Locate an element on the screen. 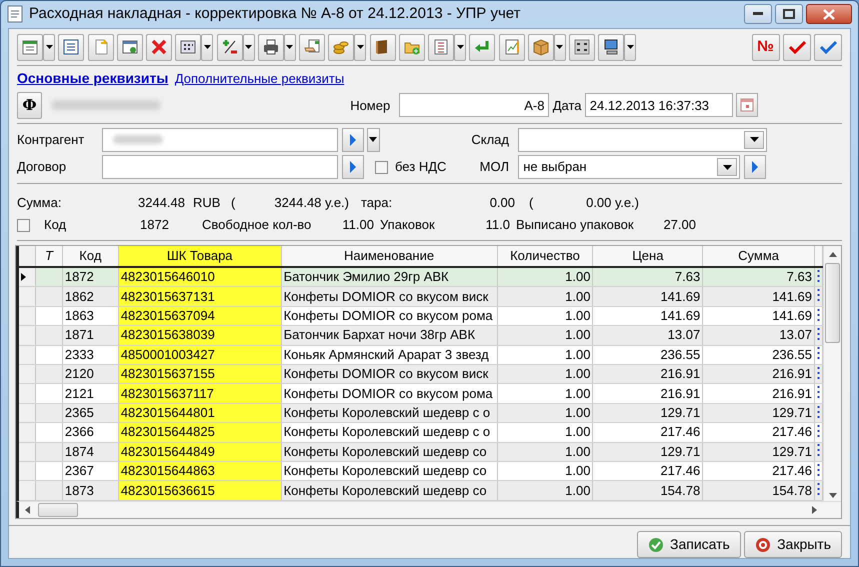  tab: Основные реквизиты is located at coordinates (92, 79).